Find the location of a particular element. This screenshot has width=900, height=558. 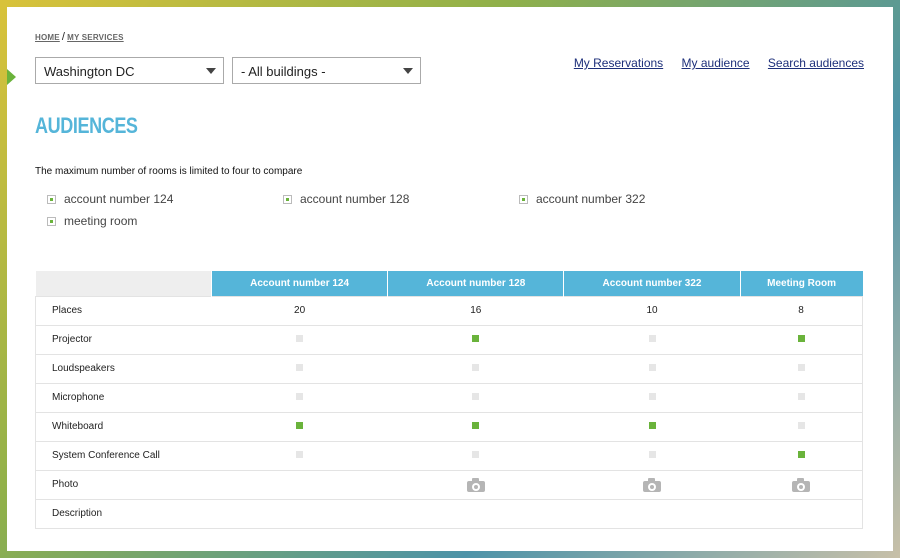

room-checkbox-item: meeting room is located at coordinates (92, 221).